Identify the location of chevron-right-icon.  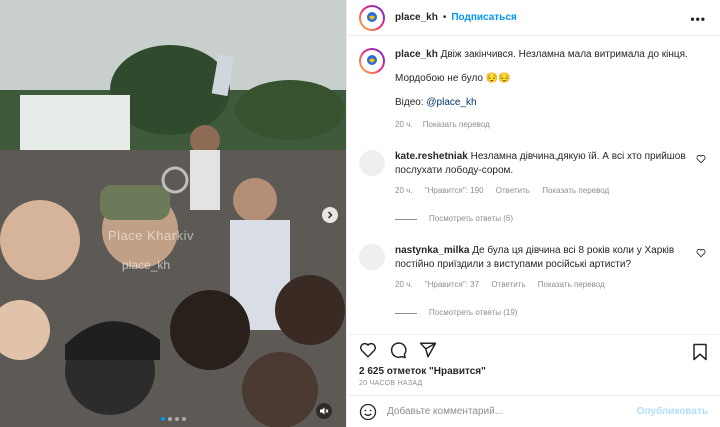
(330, 215).